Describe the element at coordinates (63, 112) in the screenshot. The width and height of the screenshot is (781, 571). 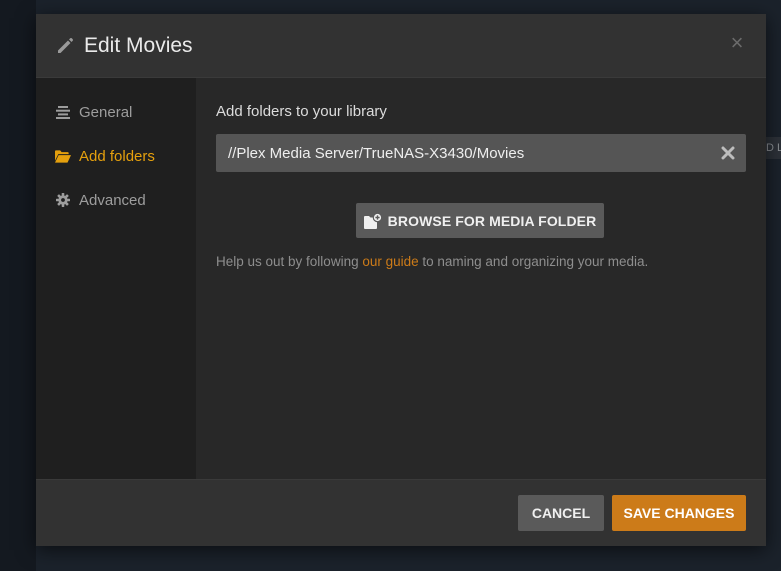
I see `general-icon` at that location.